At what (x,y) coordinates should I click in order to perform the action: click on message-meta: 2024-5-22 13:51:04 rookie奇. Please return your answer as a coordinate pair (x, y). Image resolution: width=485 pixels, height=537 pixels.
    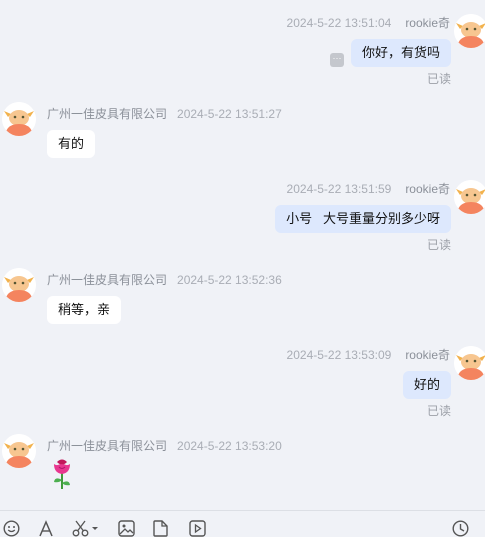
    Looking at the image, I should click on (368, 22).